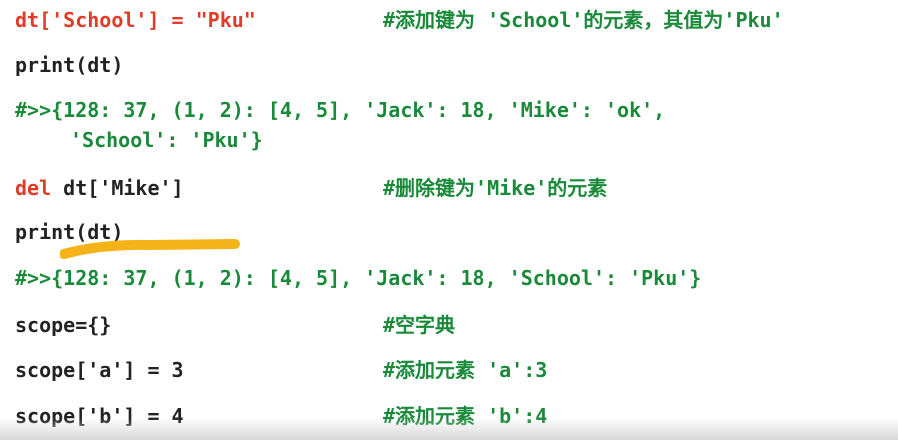 This screenshot has height=440, width=898. What do you see at coordinates (419, 325) in the screenshot?
I see `comment-empty-dict: #空字典` at bounding box center [419, 325].